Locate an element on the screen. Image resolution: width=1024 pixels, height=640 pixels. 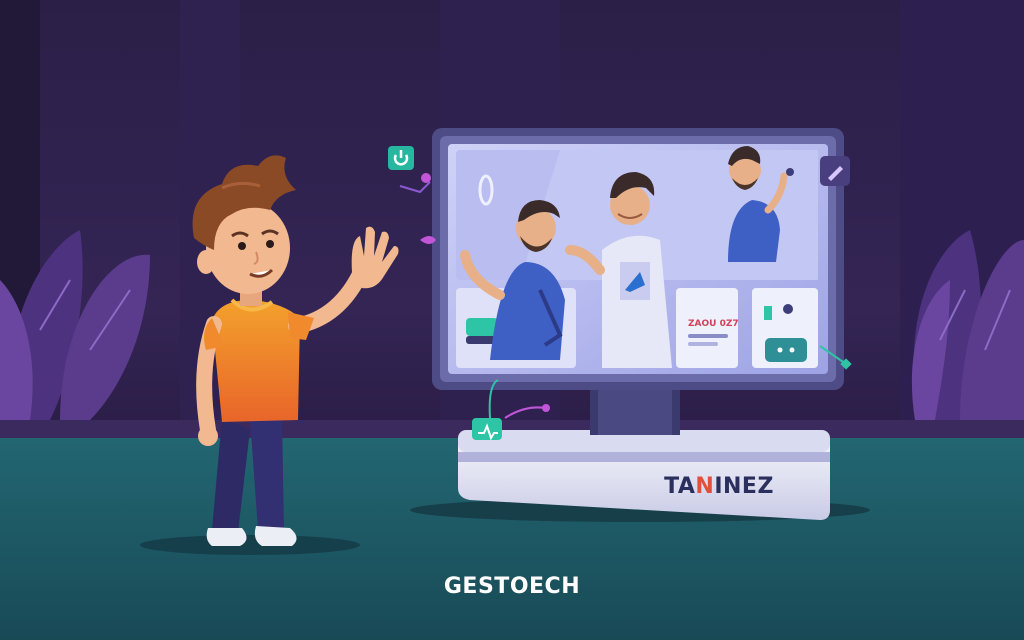
edit-icon is located at coordinates (835, 171).